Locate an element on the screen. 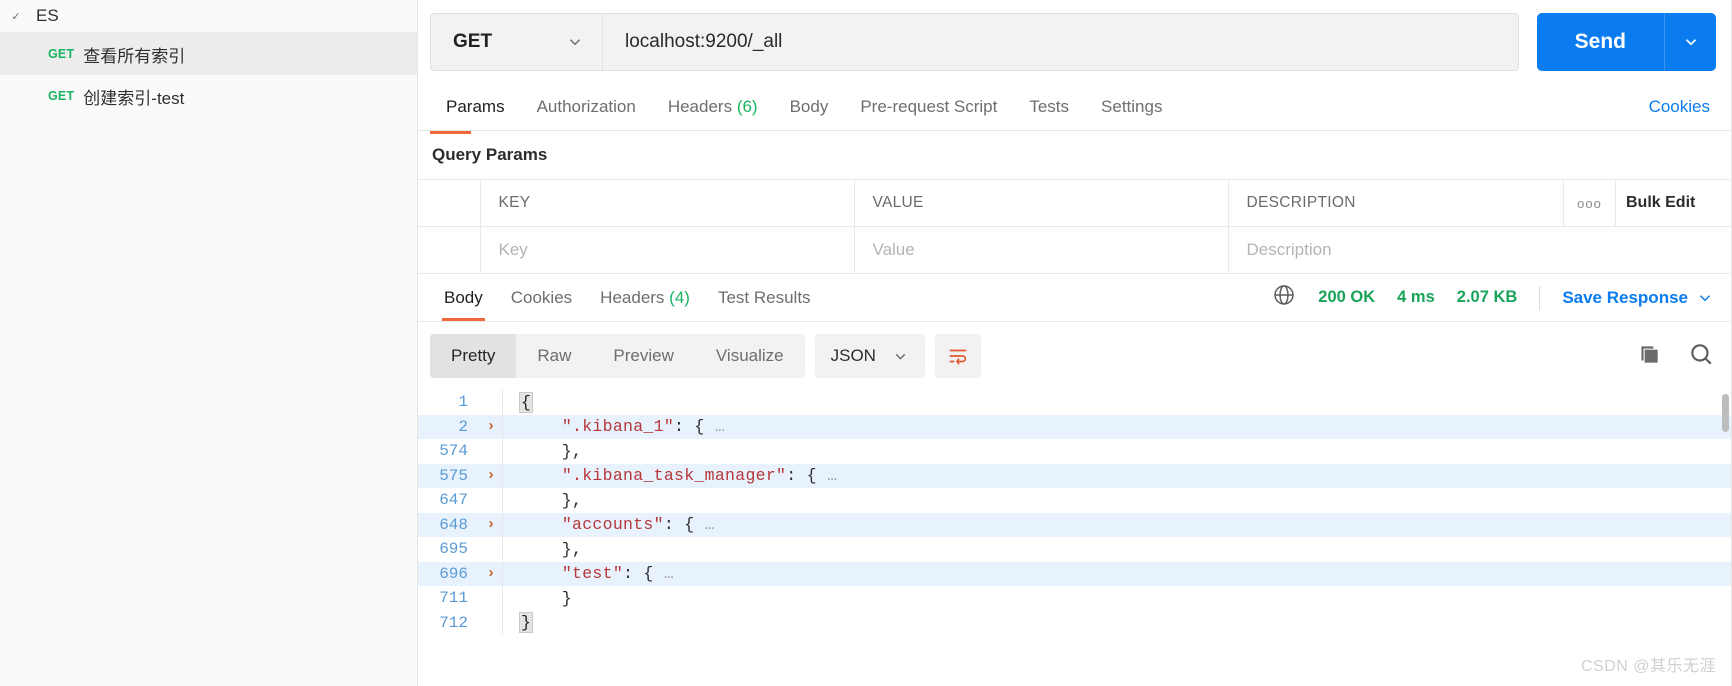 Image resolution: width=1732 pixels, height=686 pixels. tab-label: Tests is located at coordinates (1049, 106).